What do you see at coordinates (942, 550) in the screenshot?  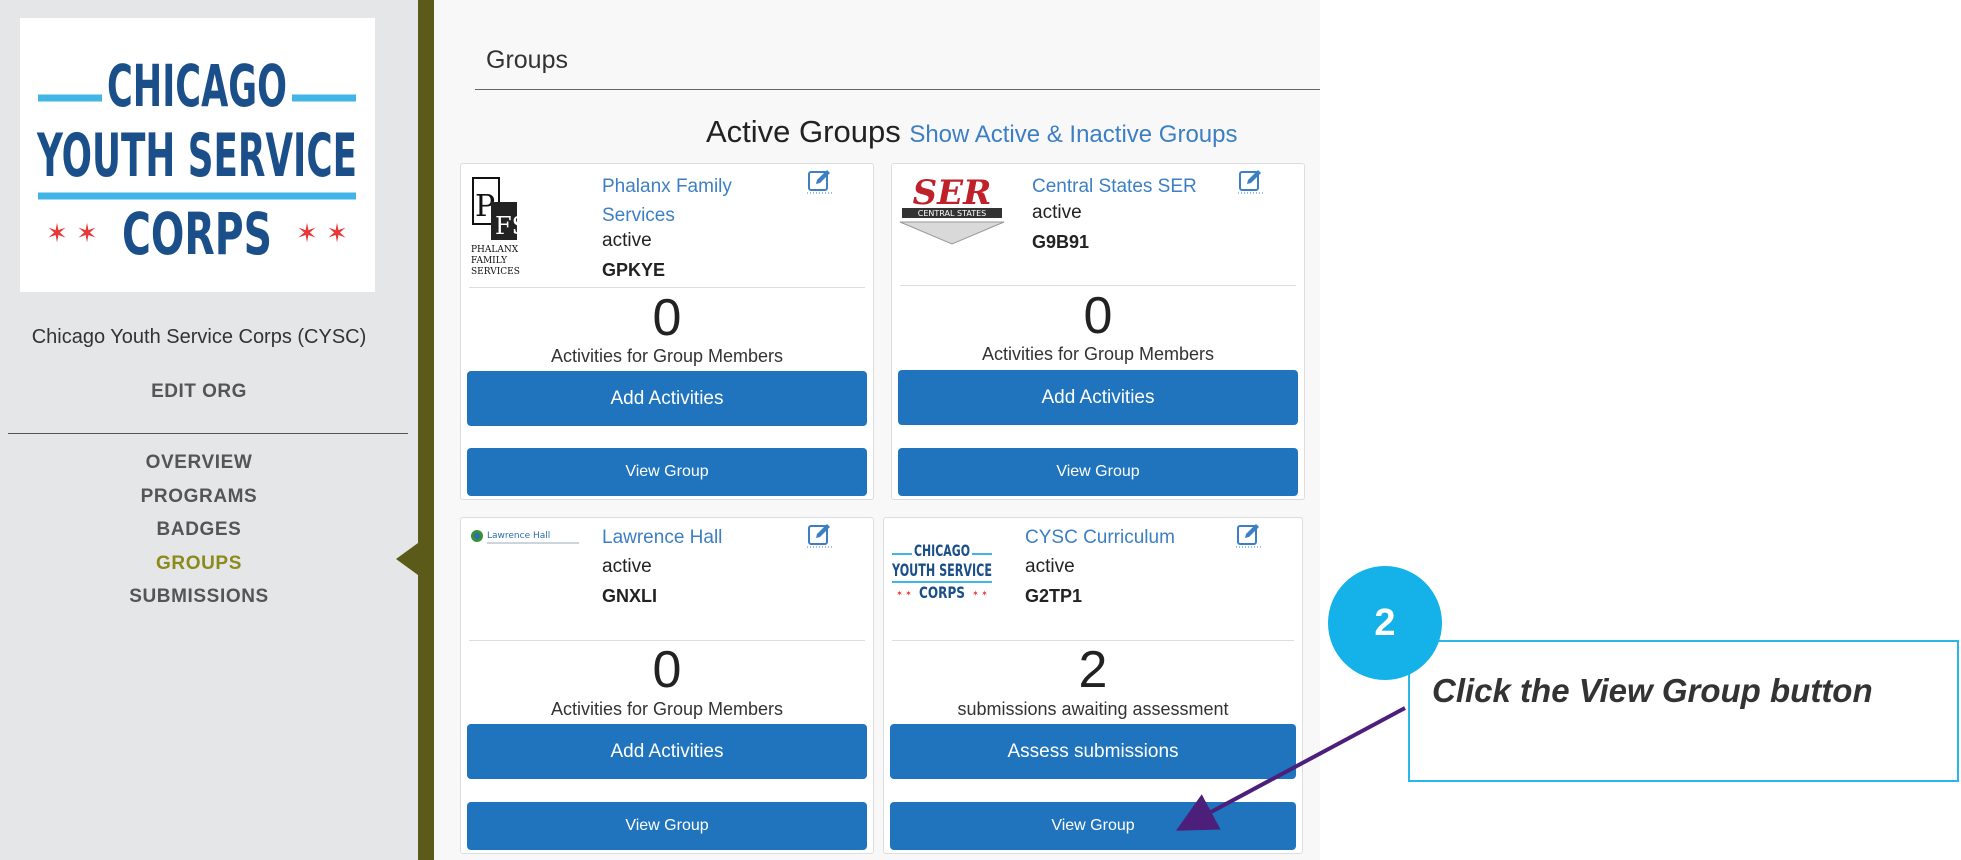 I see `cysc-logo-line-1: CHICAGO` at bounding box center [942, 550].